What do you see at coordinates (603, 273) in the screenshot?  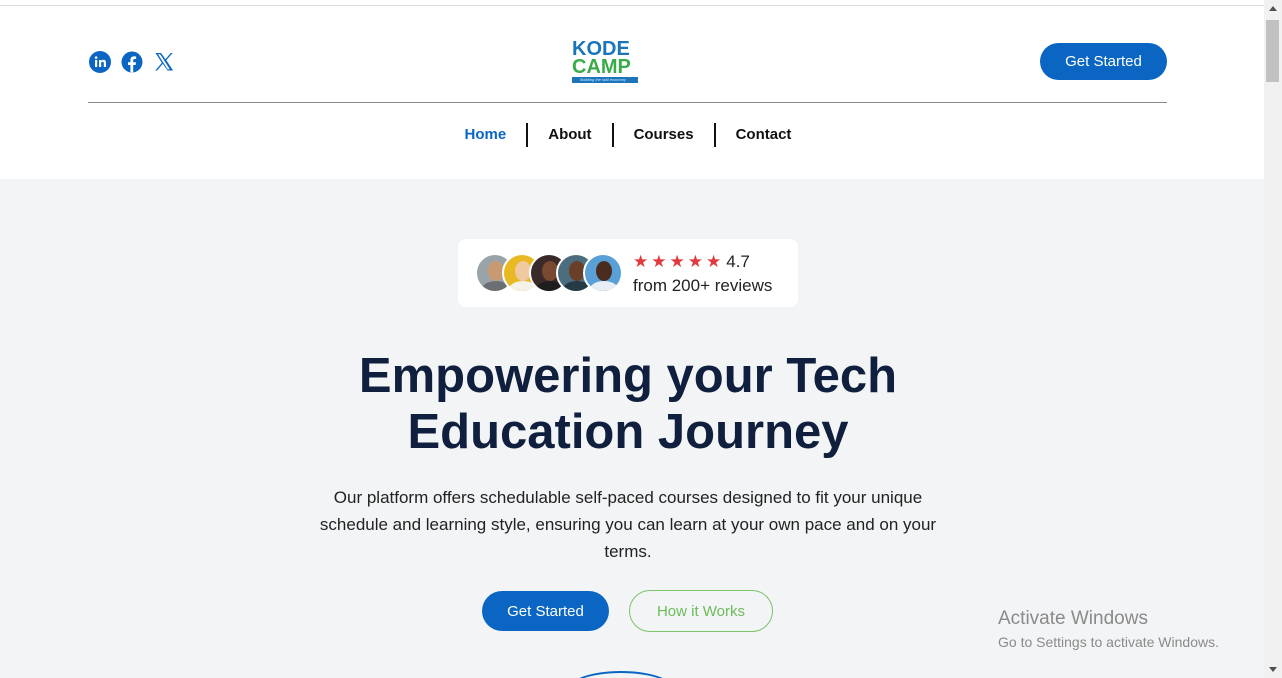 I see `avatar` at bounding box center [603, 273].